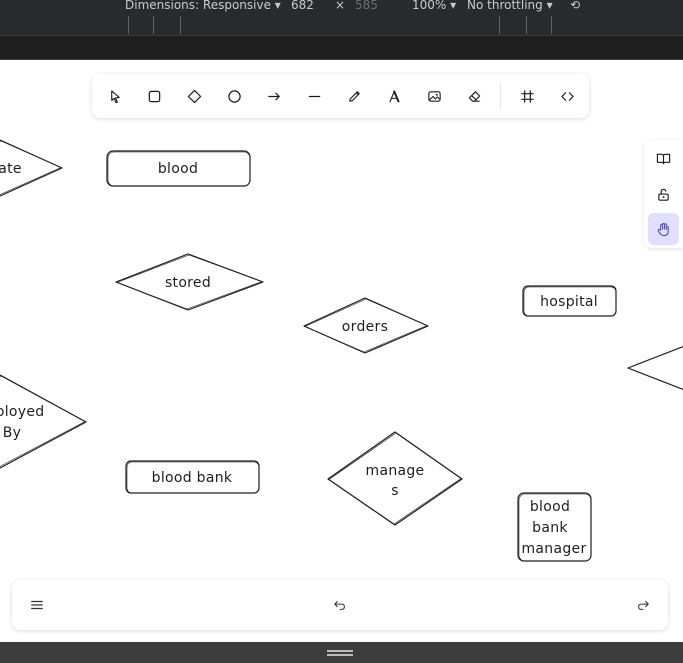 The image size is (683, 663). I want to click on label-employed-line2: By, so click(12, 433).